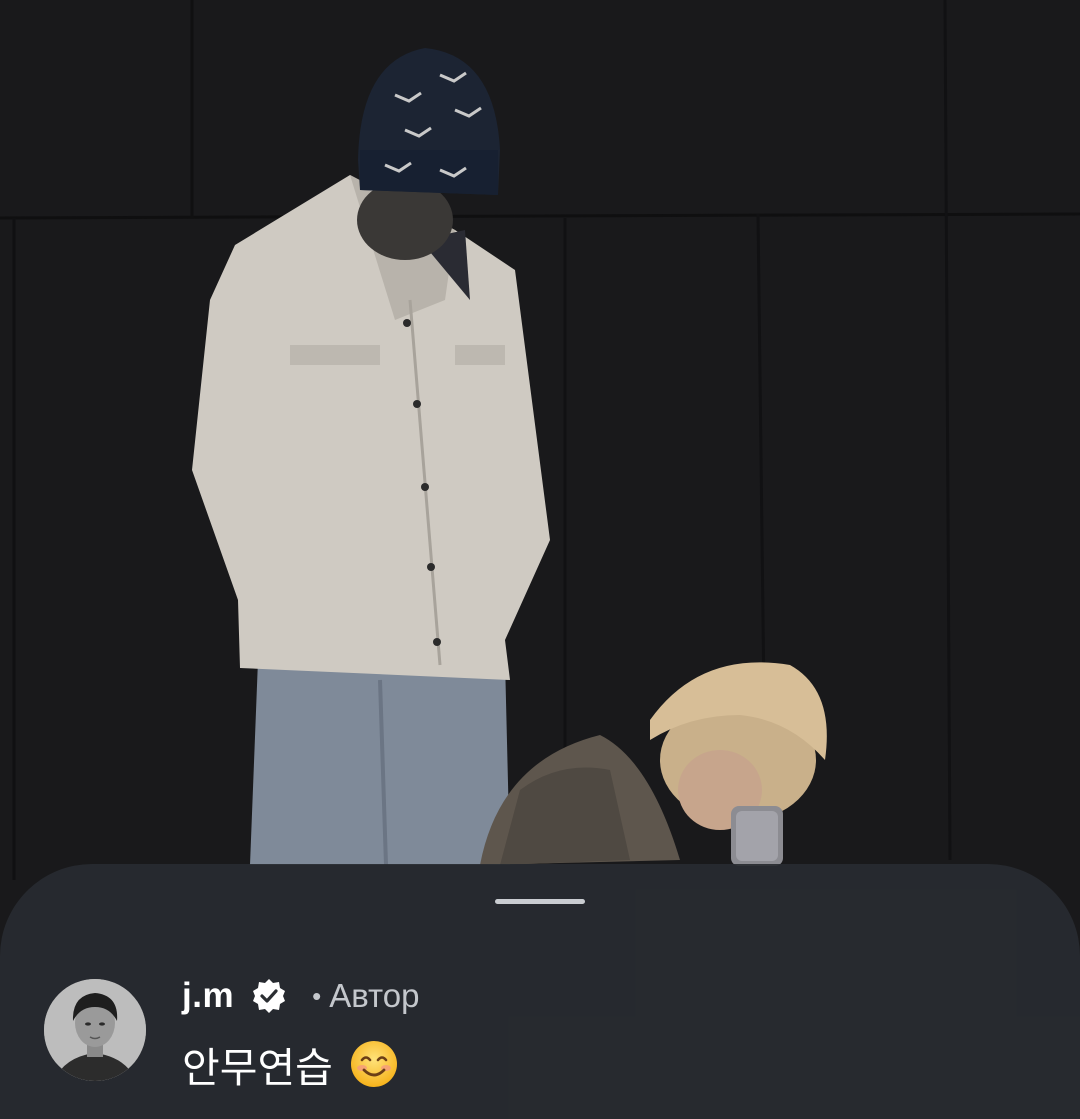 This screenshot has height=1119, width=1080. Describe the element at coordinates (300, 996) in the screenshot. I see `author-line: j.m • Автор` at that location.